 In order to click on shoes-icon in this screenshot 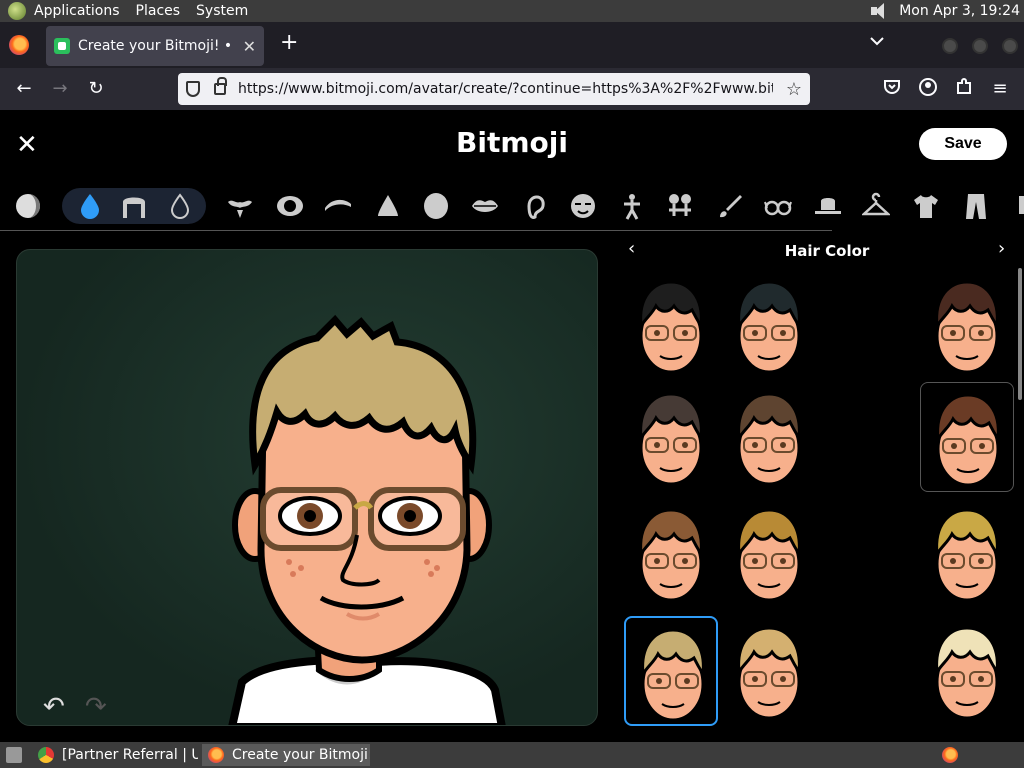, I will do `click(1017, 206)`.